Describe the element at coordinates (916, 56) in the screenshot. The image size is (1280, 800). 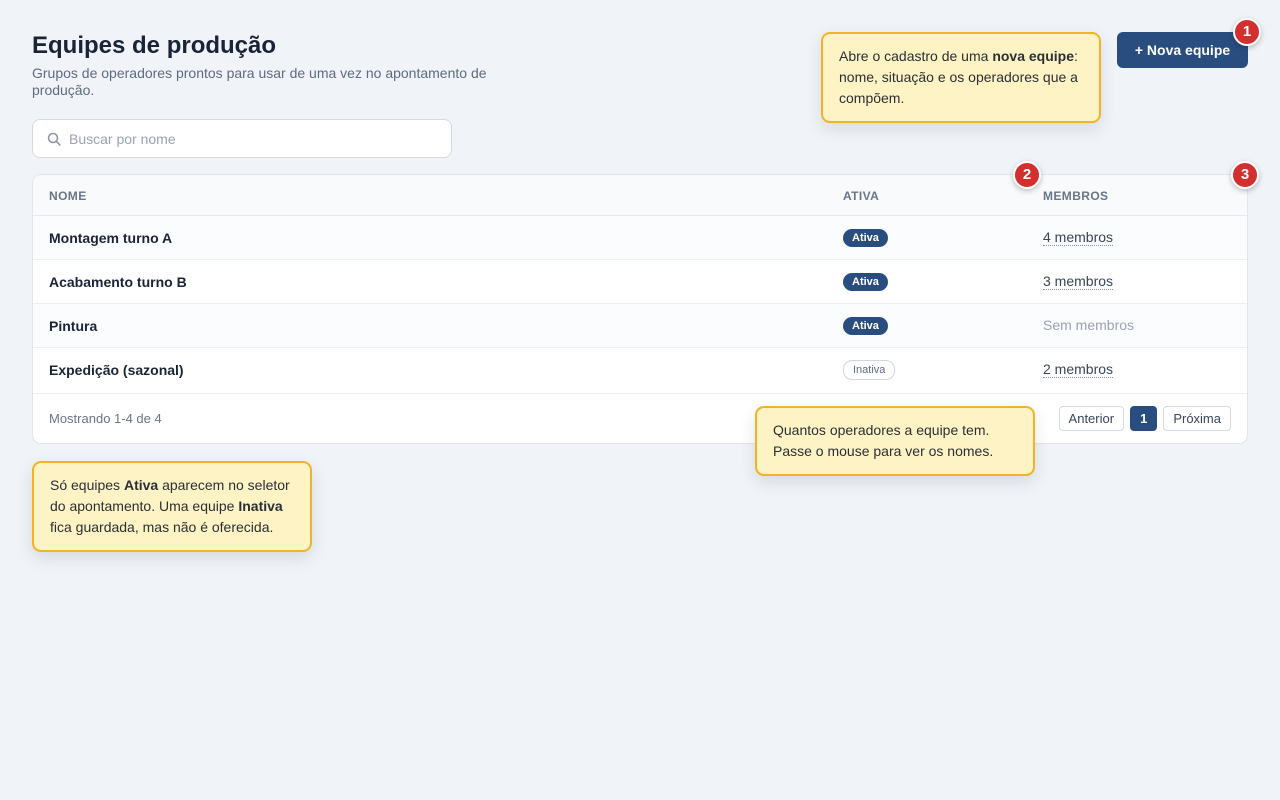
I see `tooltip-text: Abre o cadastro de uma` at that location.